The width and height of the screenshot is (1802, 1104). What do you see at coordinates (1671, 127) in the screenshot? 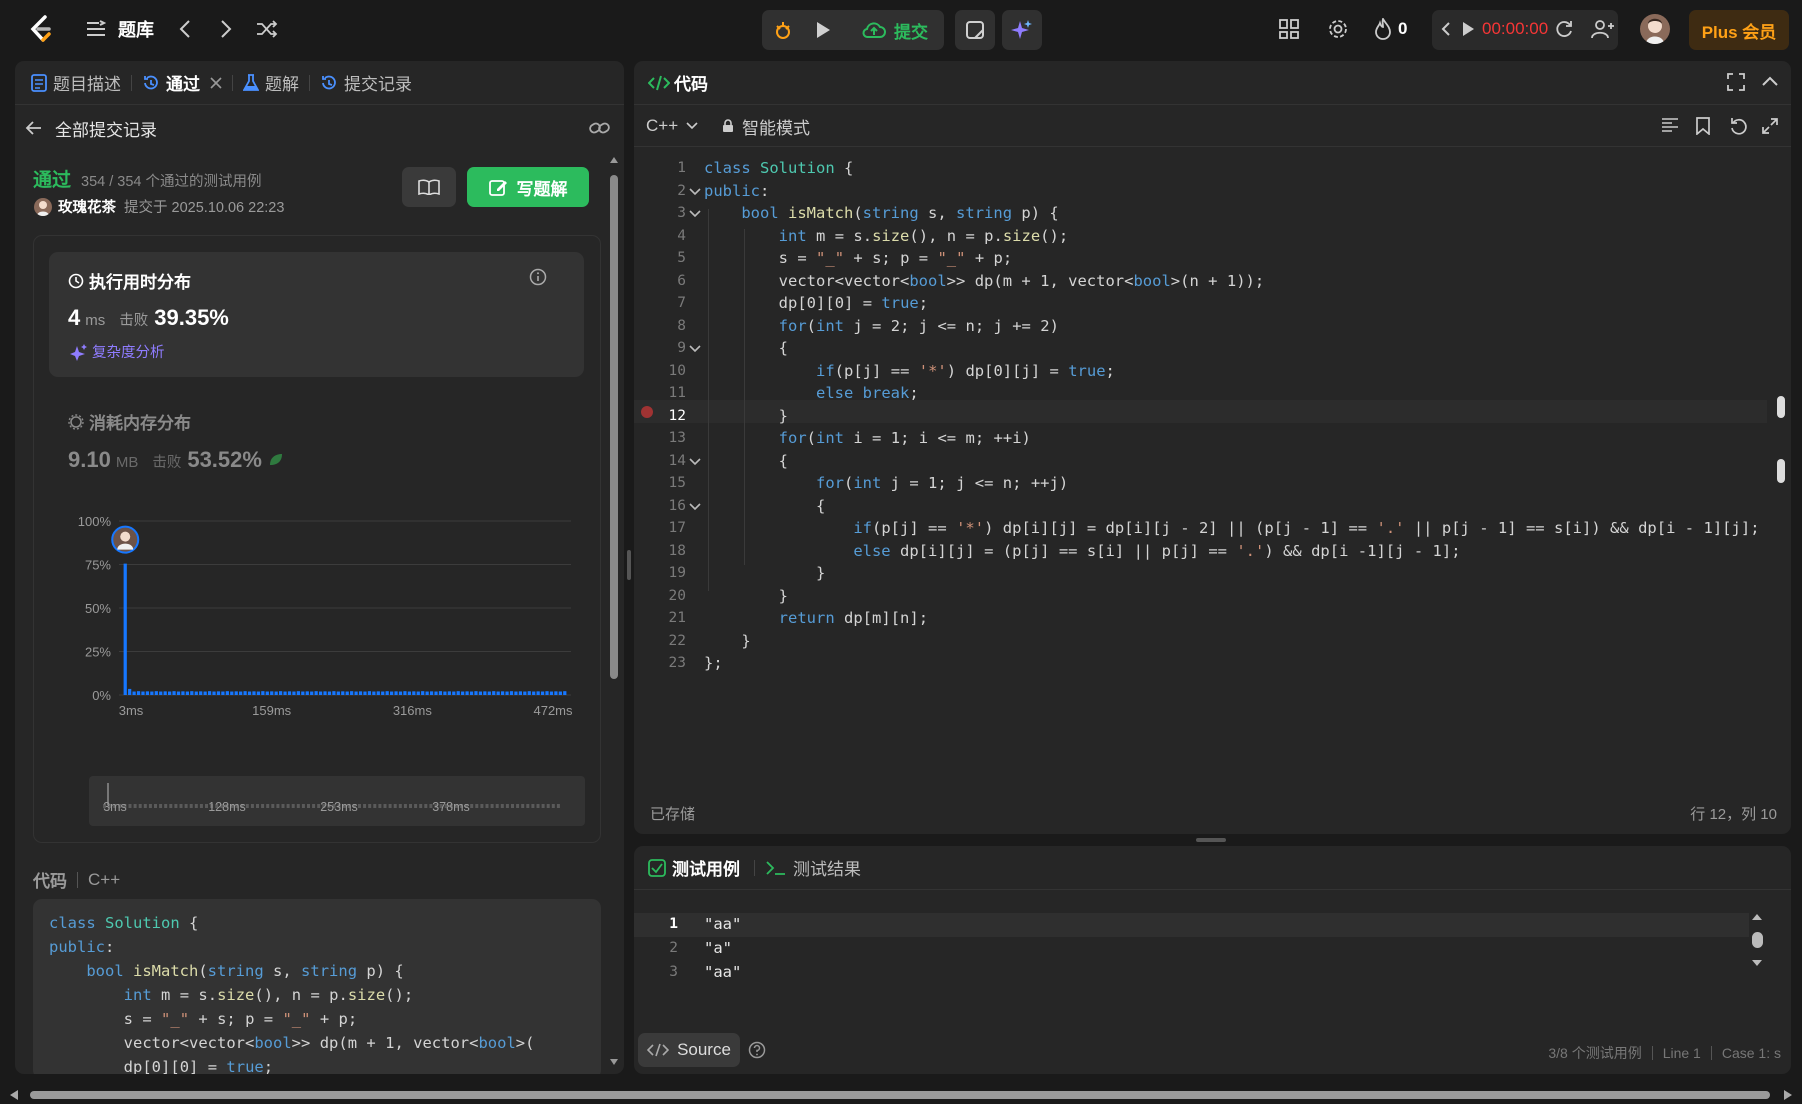
I see `format-icon` at bounding box center [1671, 127].